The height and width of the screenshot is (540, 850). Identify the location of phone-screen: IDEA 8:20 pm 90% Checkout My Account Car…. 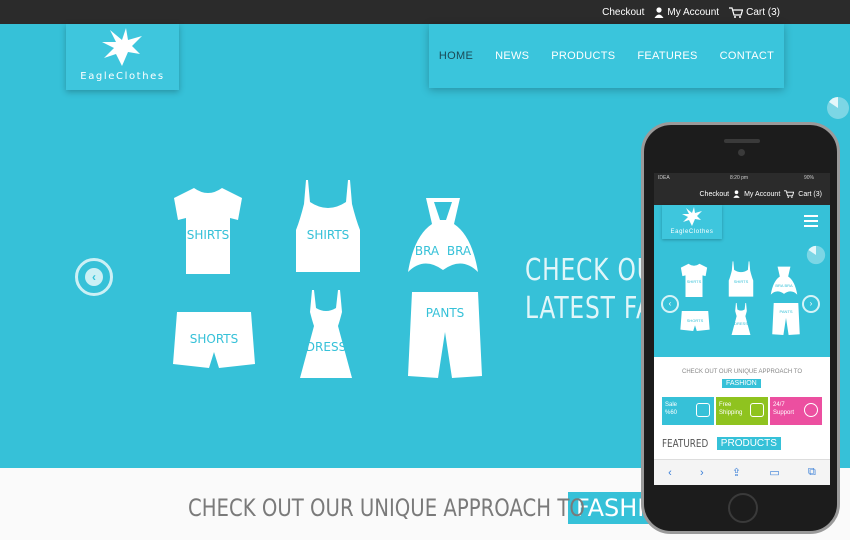
(742, 329).